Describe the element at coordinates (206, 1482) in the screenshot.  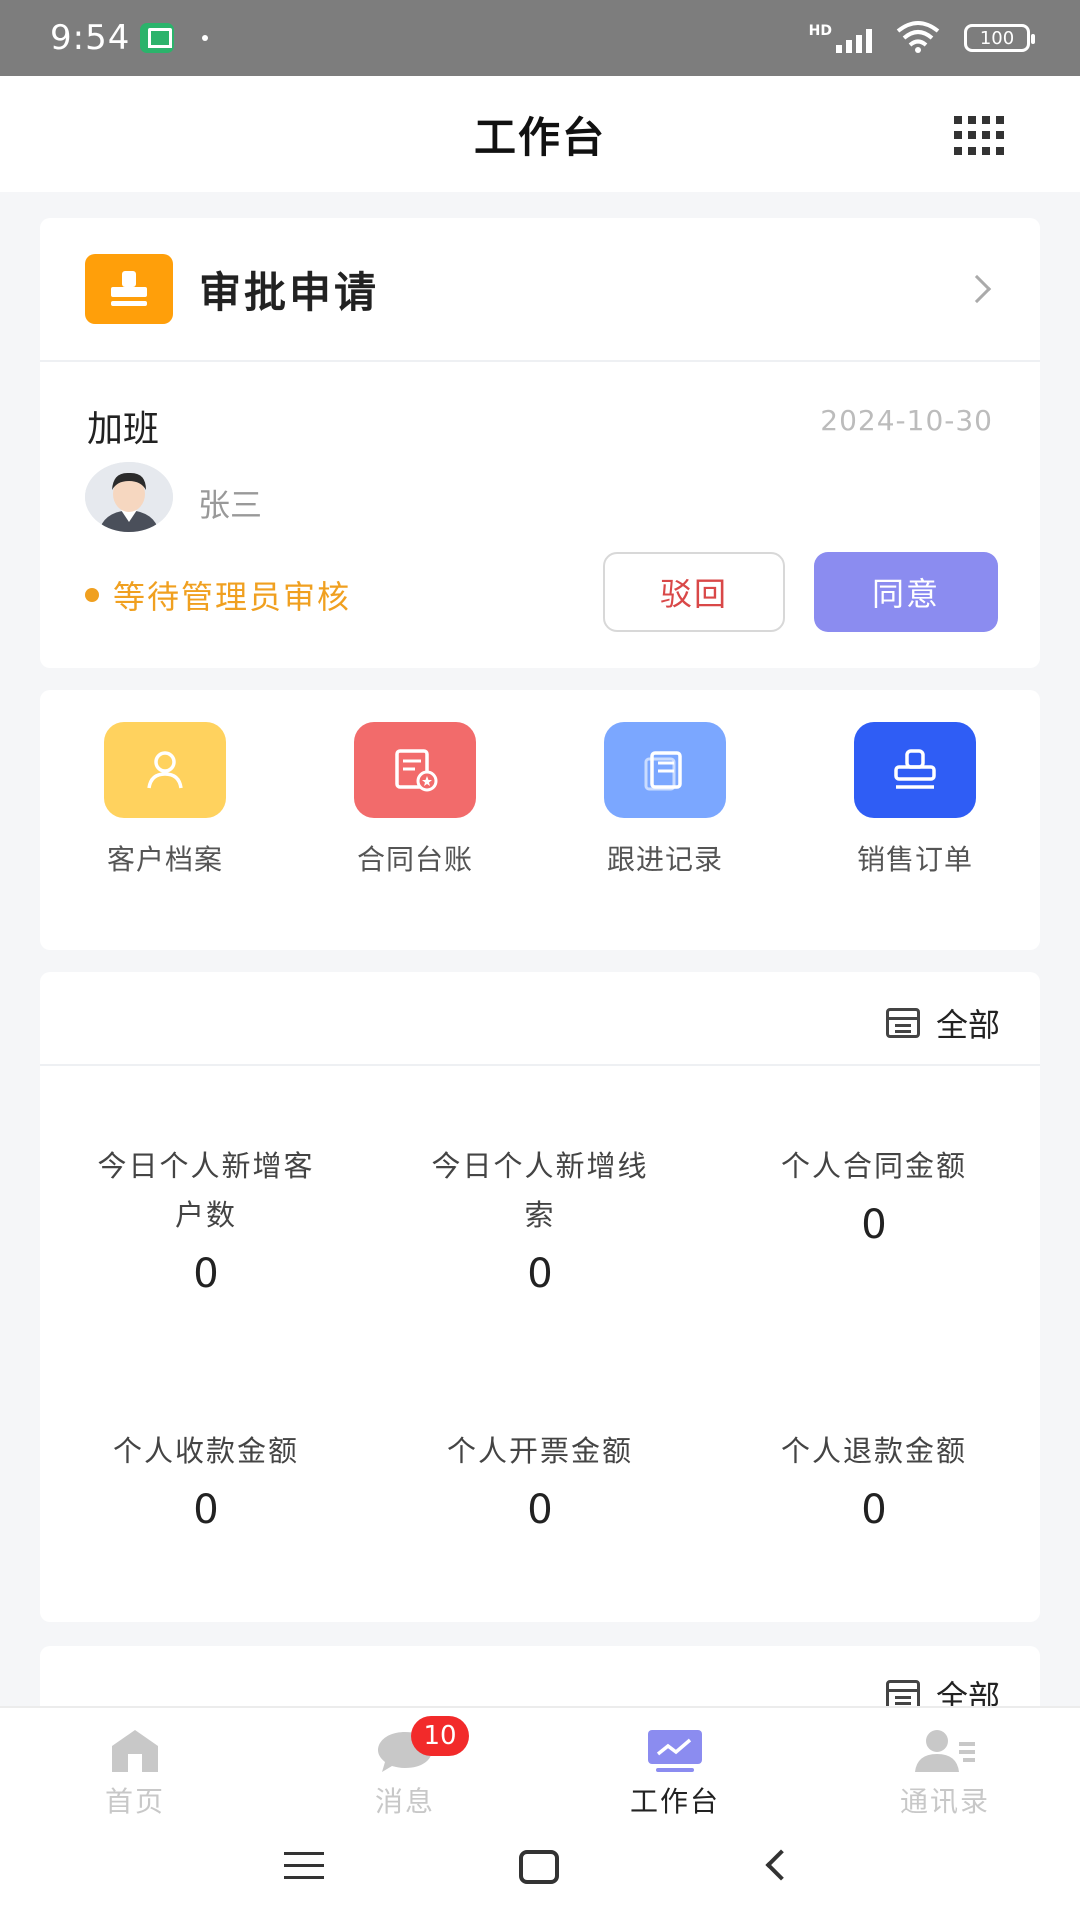
I see `stat-receipt-amount: 个人收款金额 0` at that location.